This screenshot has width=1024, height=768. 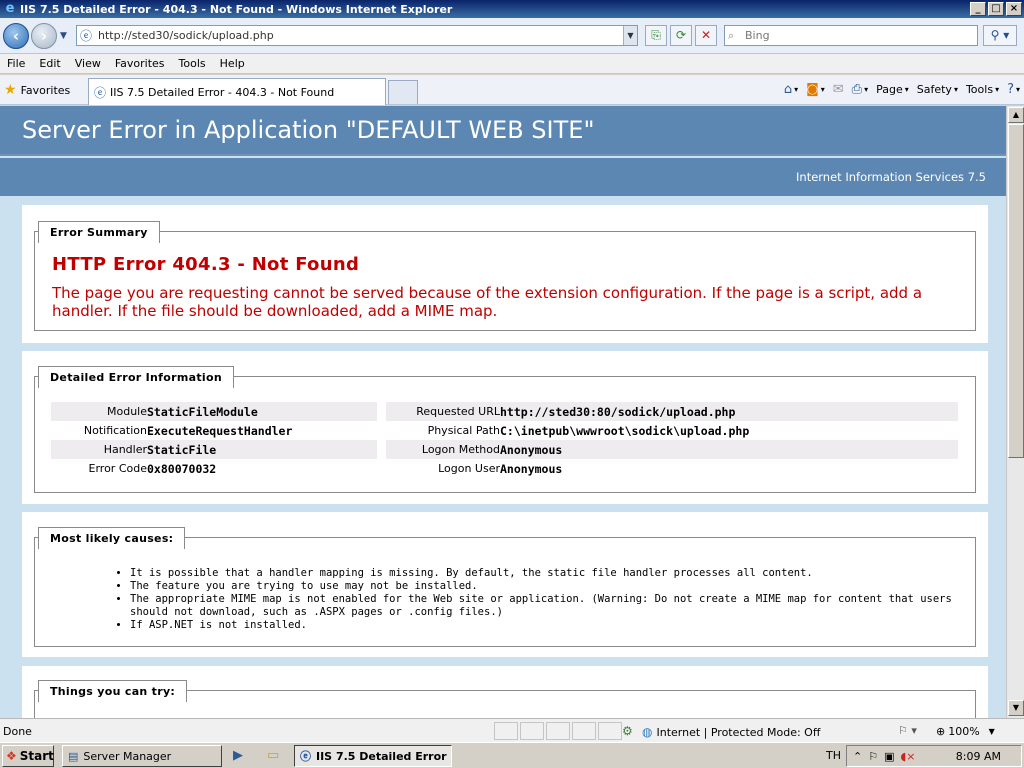 What do you see at coordinates (706, 35) in the screenshot?
I see `stop-button: ✕` at bounding box center [706, 35].